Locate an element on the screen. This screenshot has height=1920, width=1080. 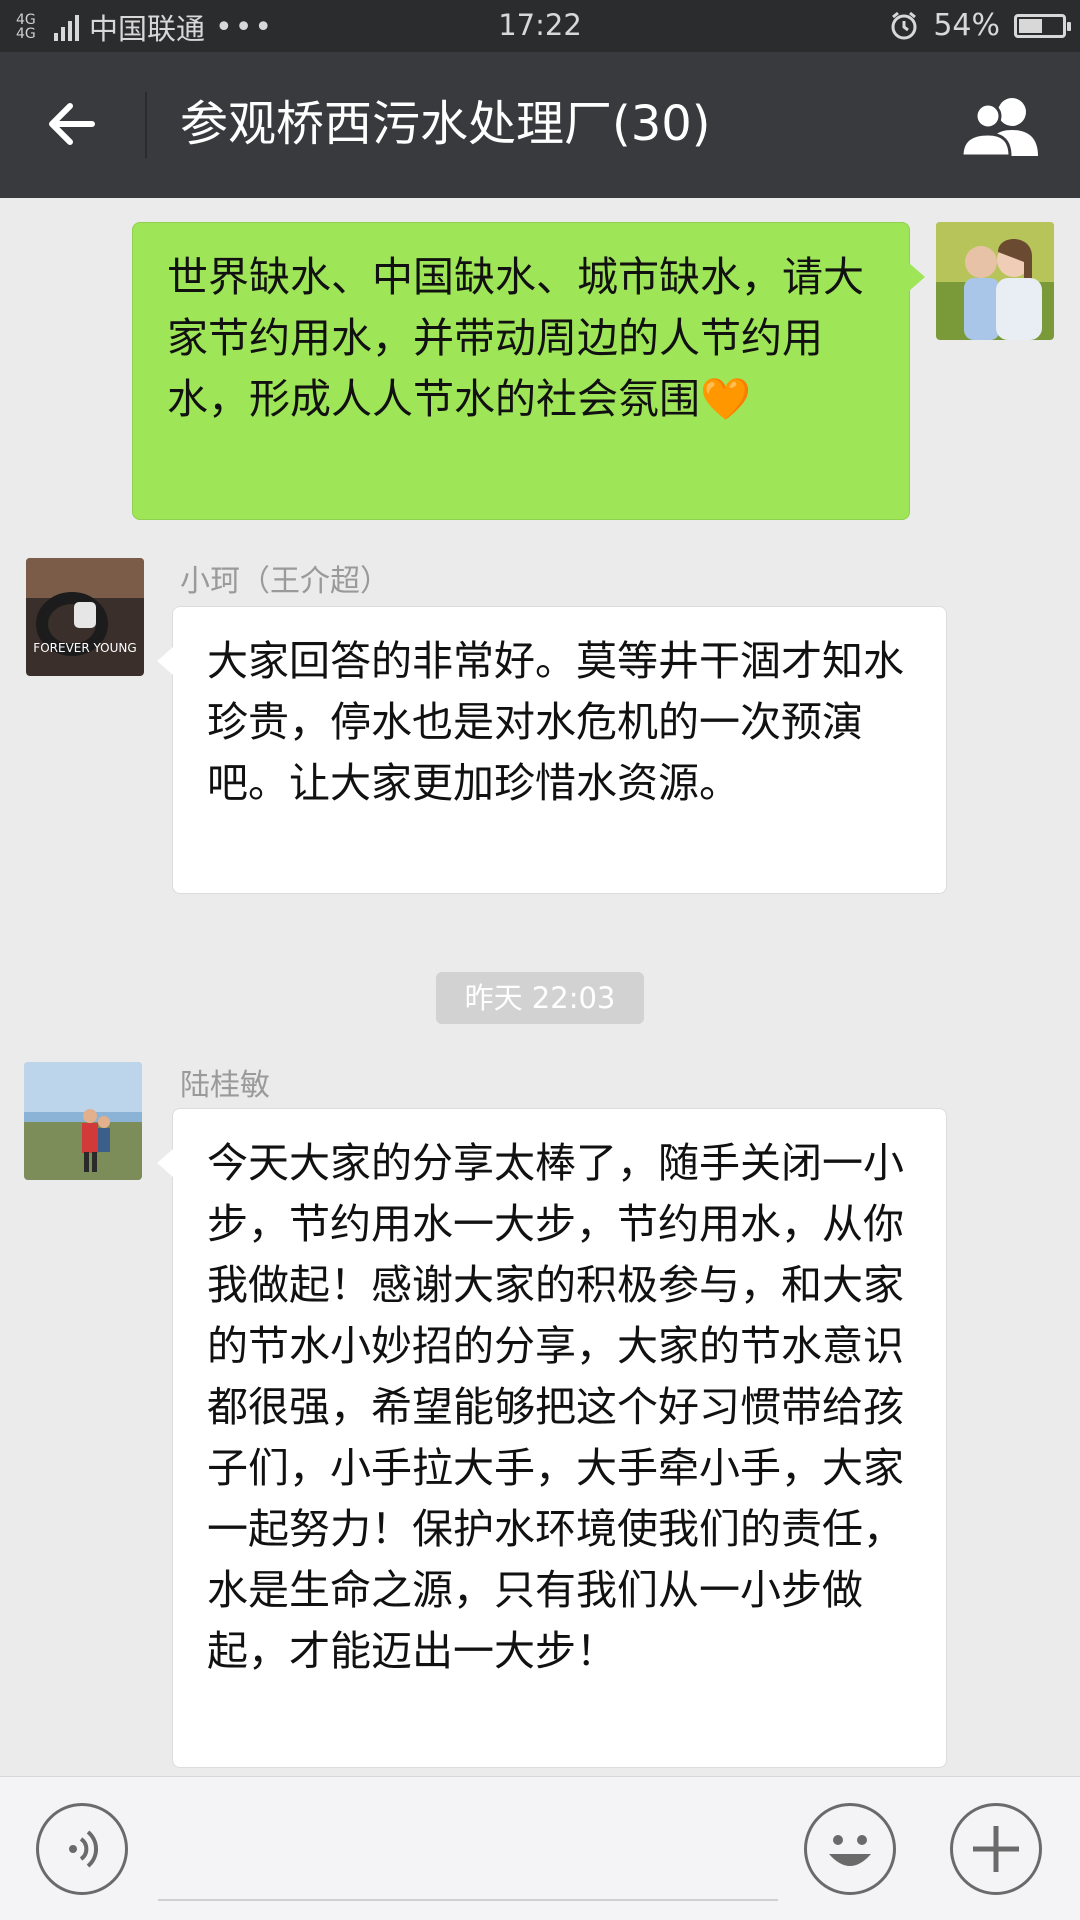
battery-percent: 54% is located at coordinates (966, 25).